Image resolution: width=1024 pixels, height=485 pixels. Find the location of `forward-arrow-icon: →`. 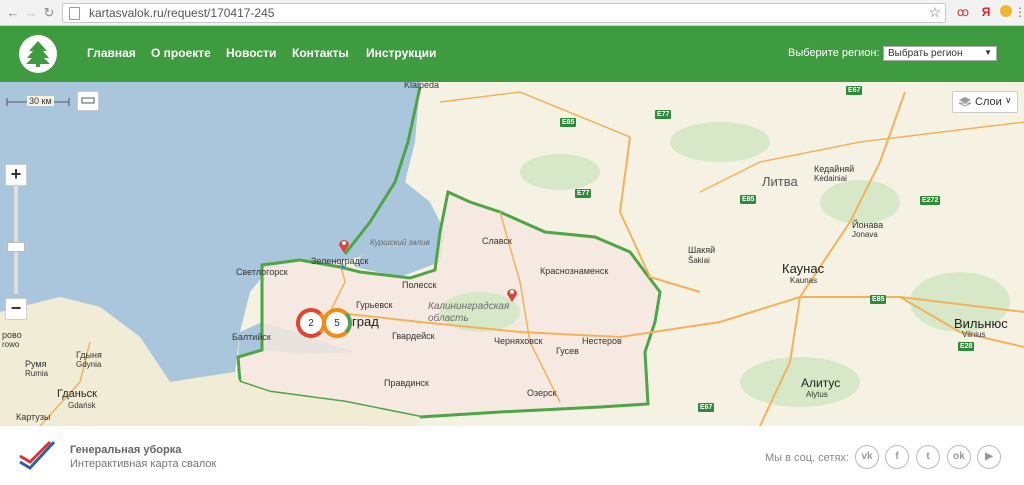

forward-arrow-icon: → is located at coordinates (31, 13).